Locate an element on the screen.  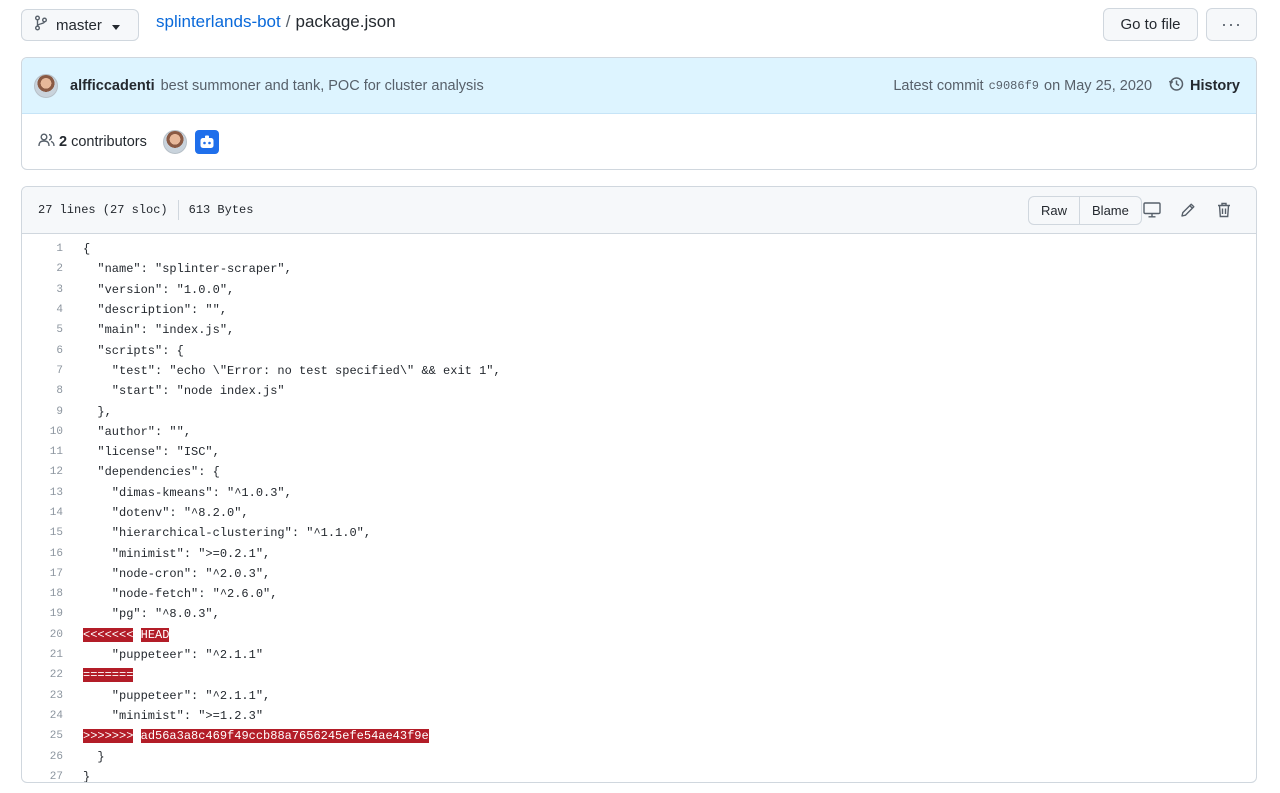
conflict-marker is located at coordinates (136, 736).